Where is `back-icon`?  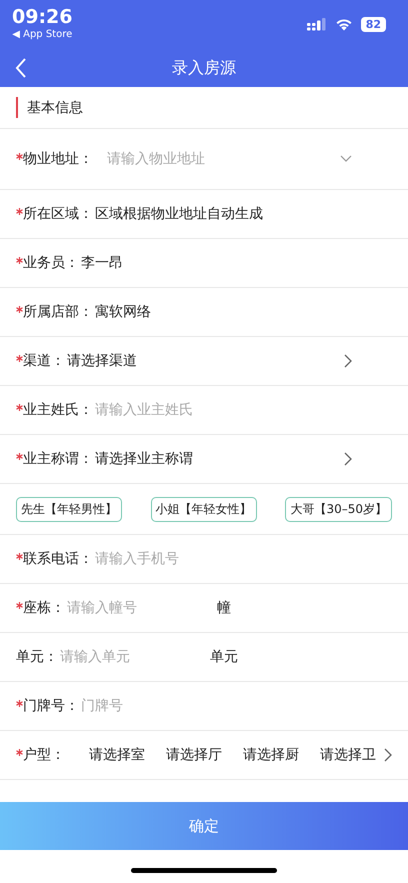 back-icon is located at coordinates (21, 68).